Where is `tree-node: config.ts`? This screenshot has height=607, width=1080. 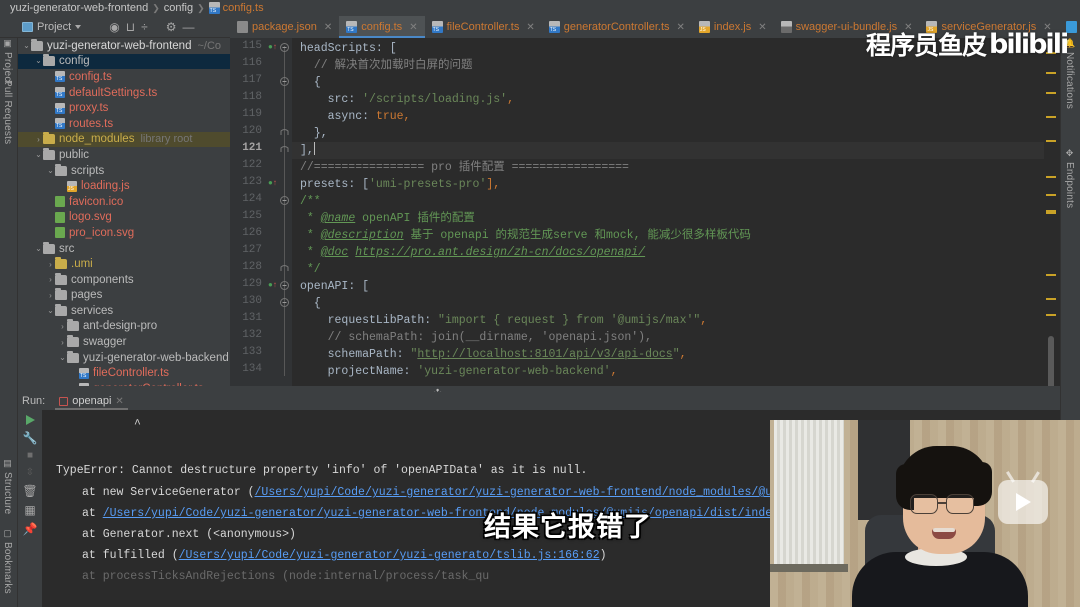 tree-node: config.ts is located at coordinates (124, 77).